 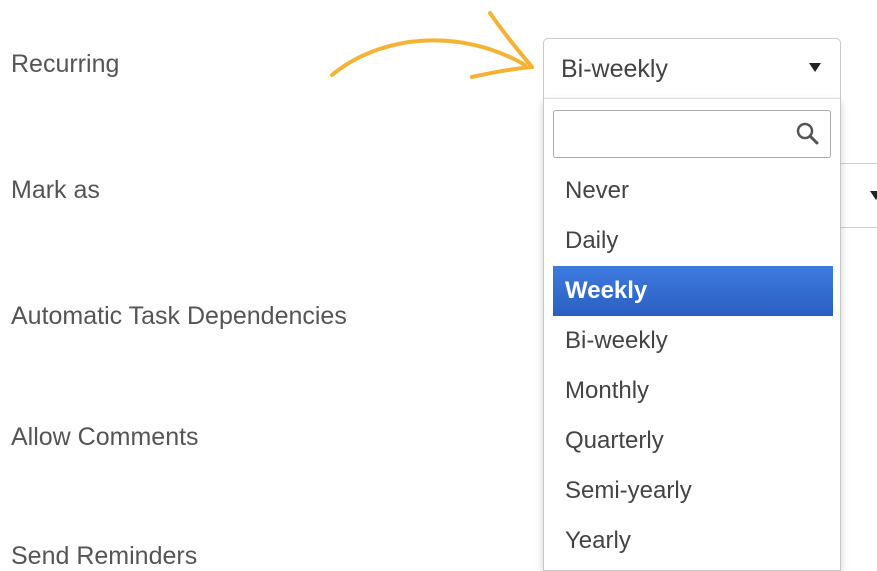 I want to click on option-yearly: Yearly, so click(x=693, y=541).